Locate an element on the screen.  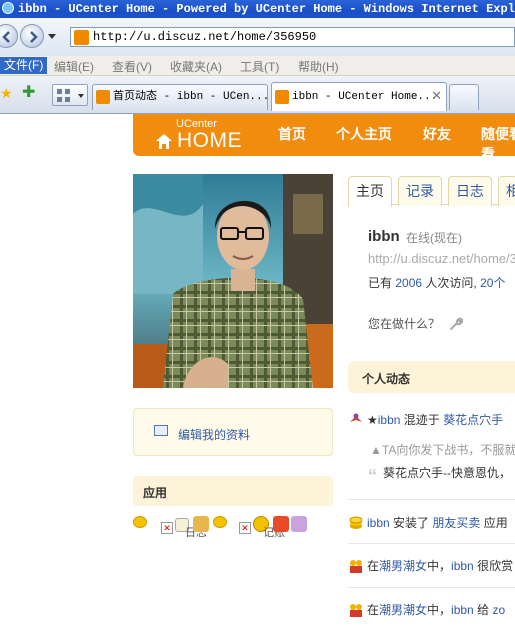
feed-item: 在潮男潮女中，ibbn 很欣赏 is located at coordinates (431, 565).